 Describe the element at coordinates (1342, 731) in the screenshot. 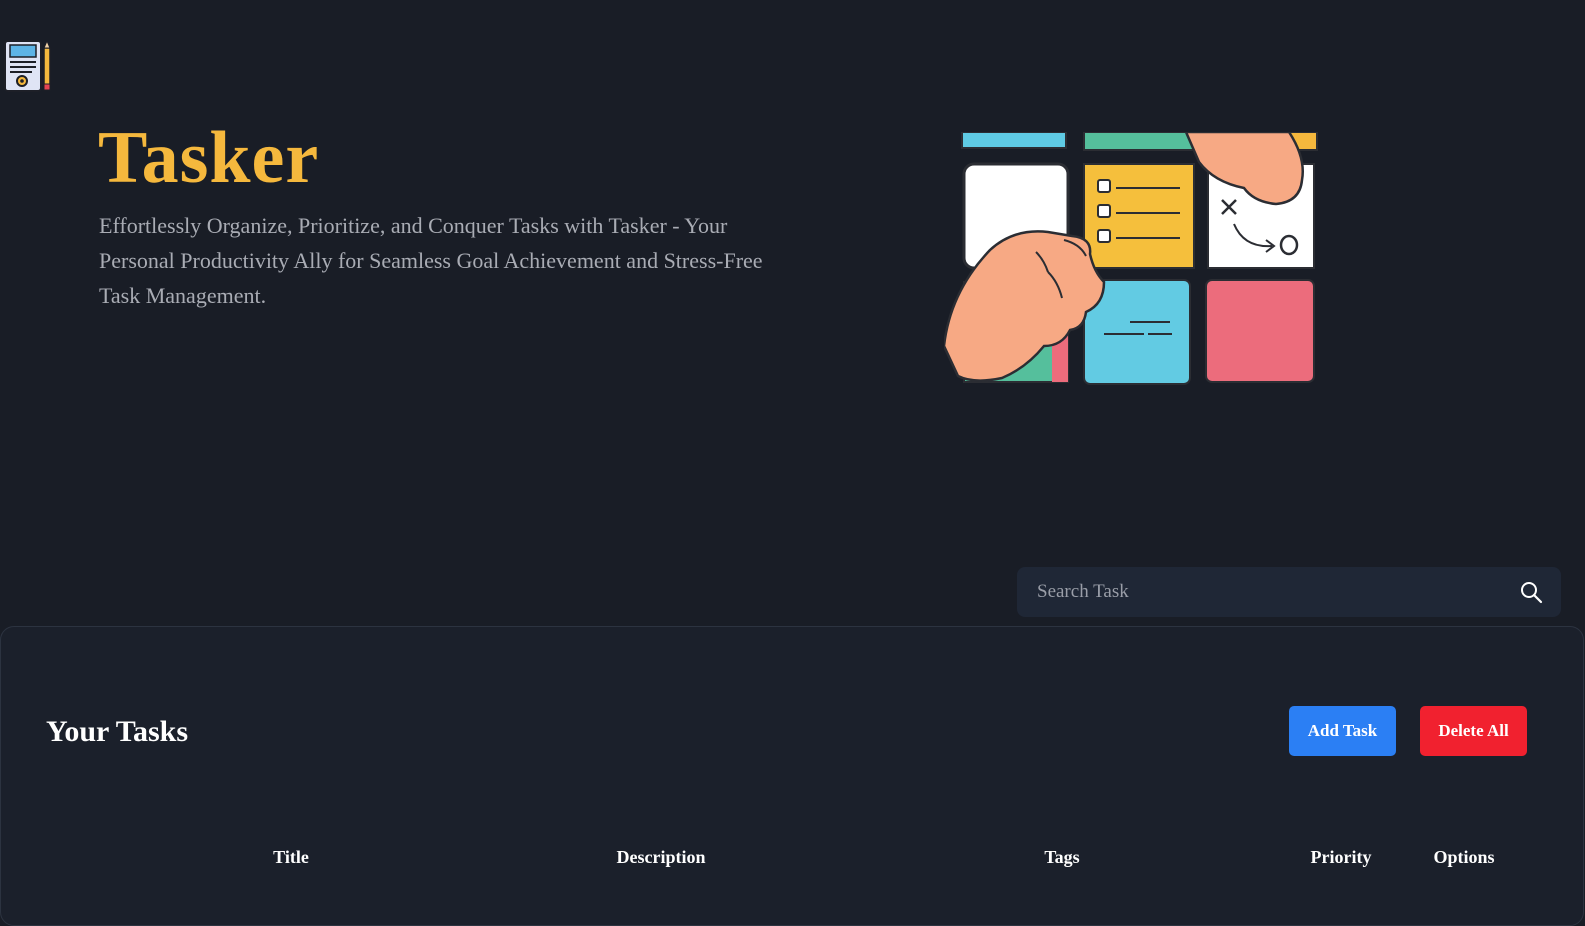

I see `add-task-button: Add Task` at that location.